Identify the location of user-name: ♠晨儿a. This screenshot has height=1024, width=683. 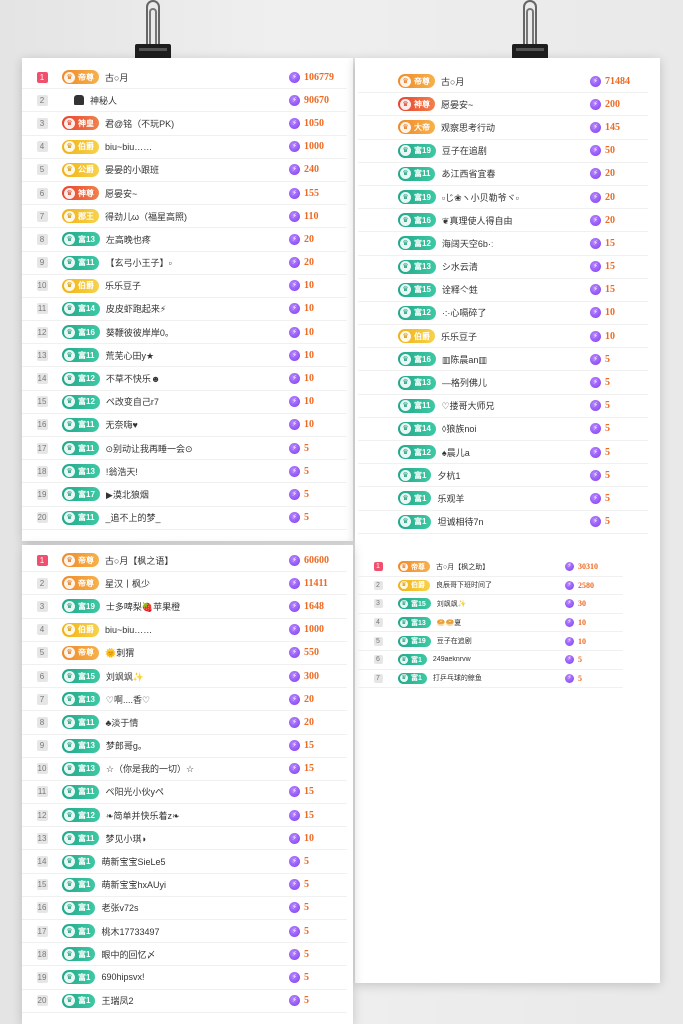
(516, 452).